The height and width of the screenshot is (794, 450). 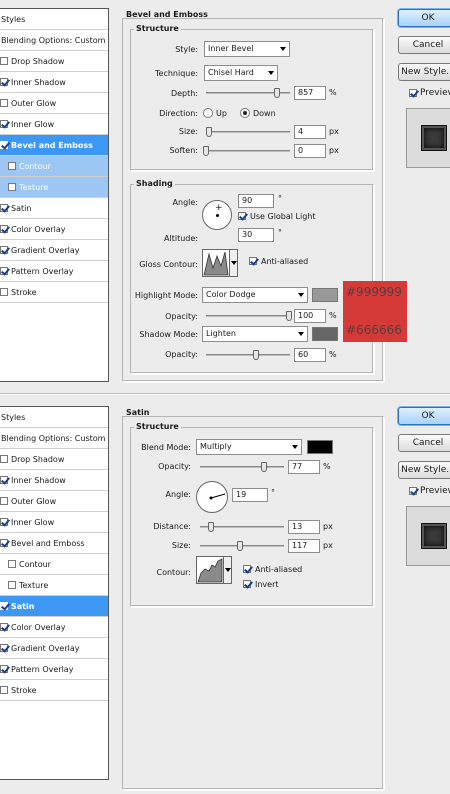 I want to click on distance-slider-thumb, so click(x=211, y=527).